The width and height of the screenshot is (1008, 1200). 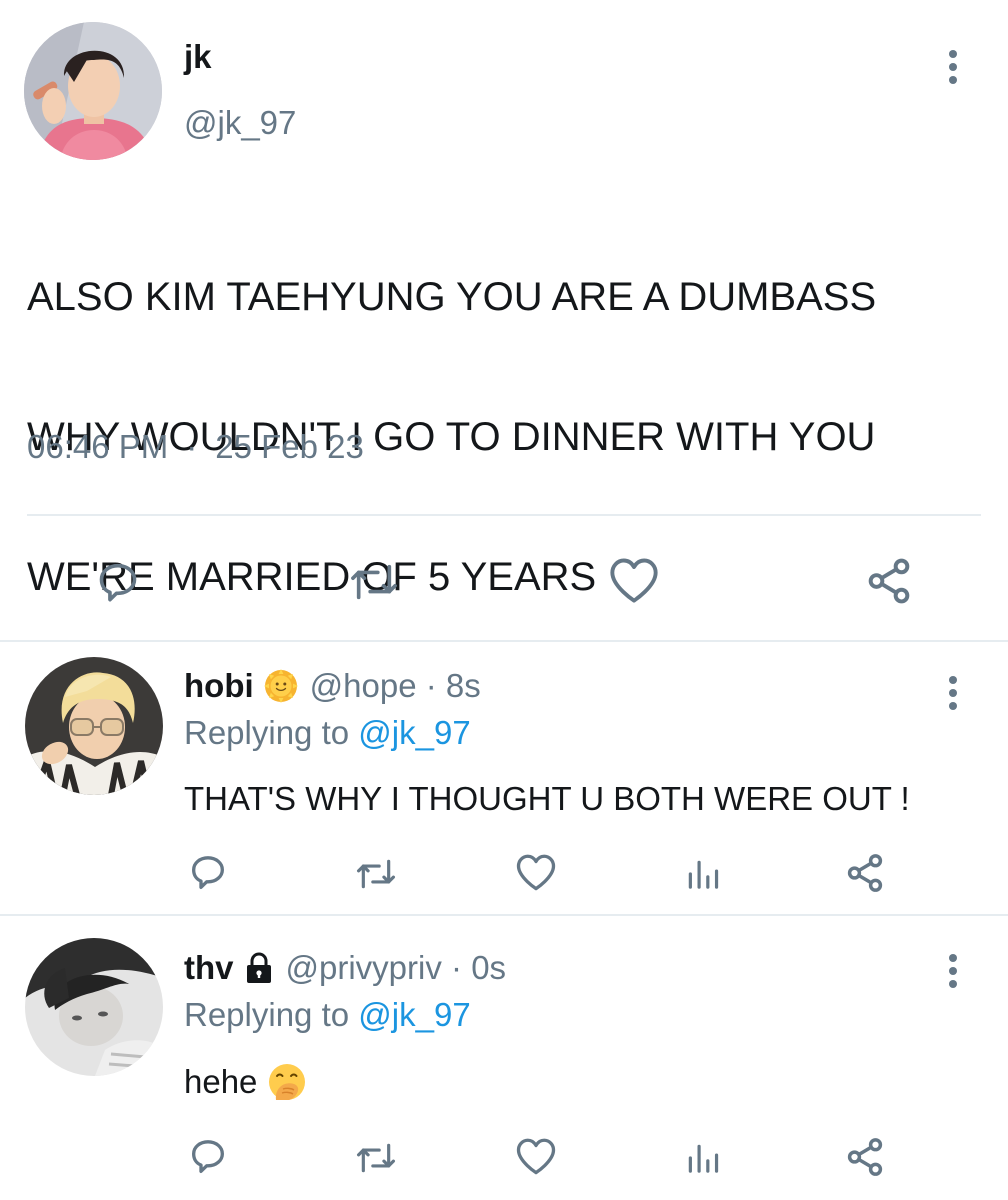 What do you see at coordinates (94, 1007) in the screenshot?
I see `avatar-thv` at bounding box center [94, 1007].